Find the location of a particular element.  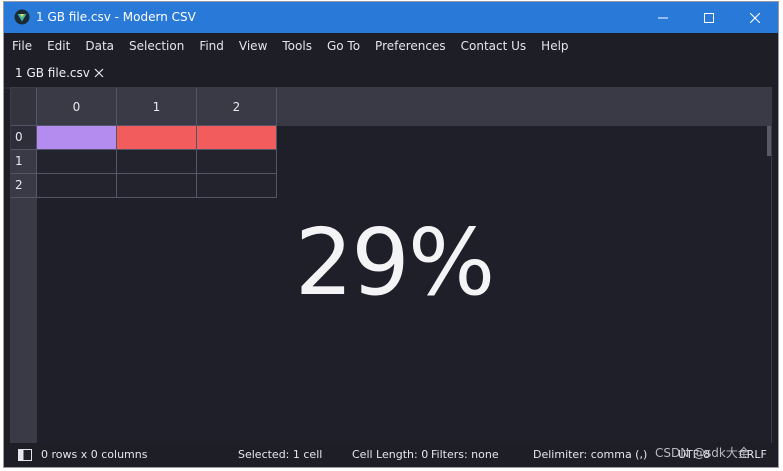

minimize-button is located at coordinates (663, 17).